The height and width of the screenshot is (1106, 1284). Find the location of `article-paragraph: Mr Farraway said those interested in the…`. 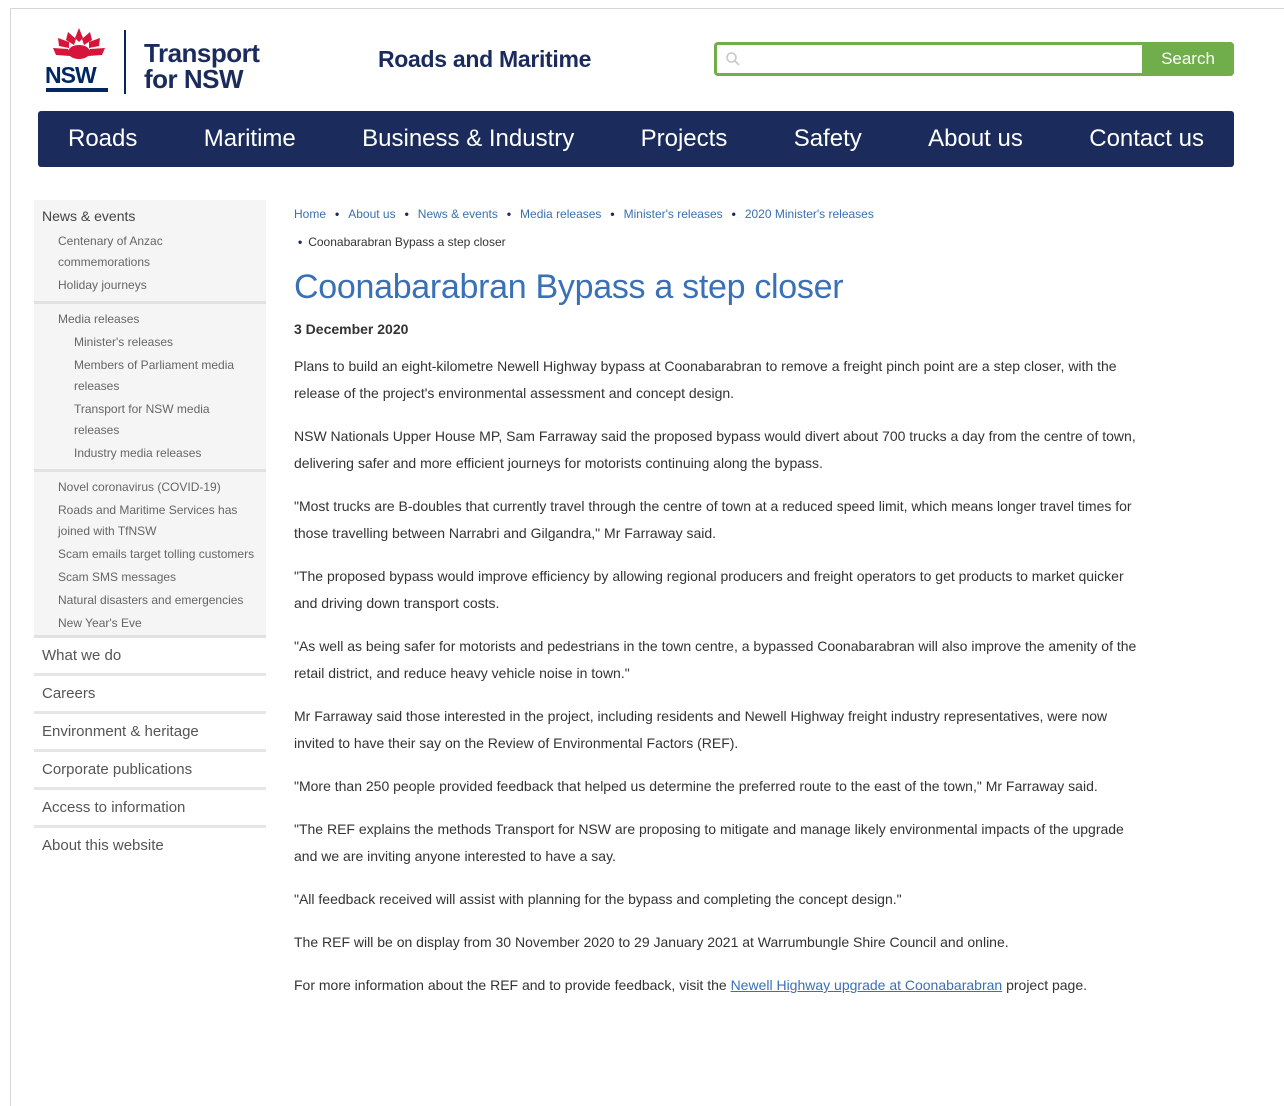

article-paragraph: Mr Farraway said those interested in the… is located at coordinates (701, 729).